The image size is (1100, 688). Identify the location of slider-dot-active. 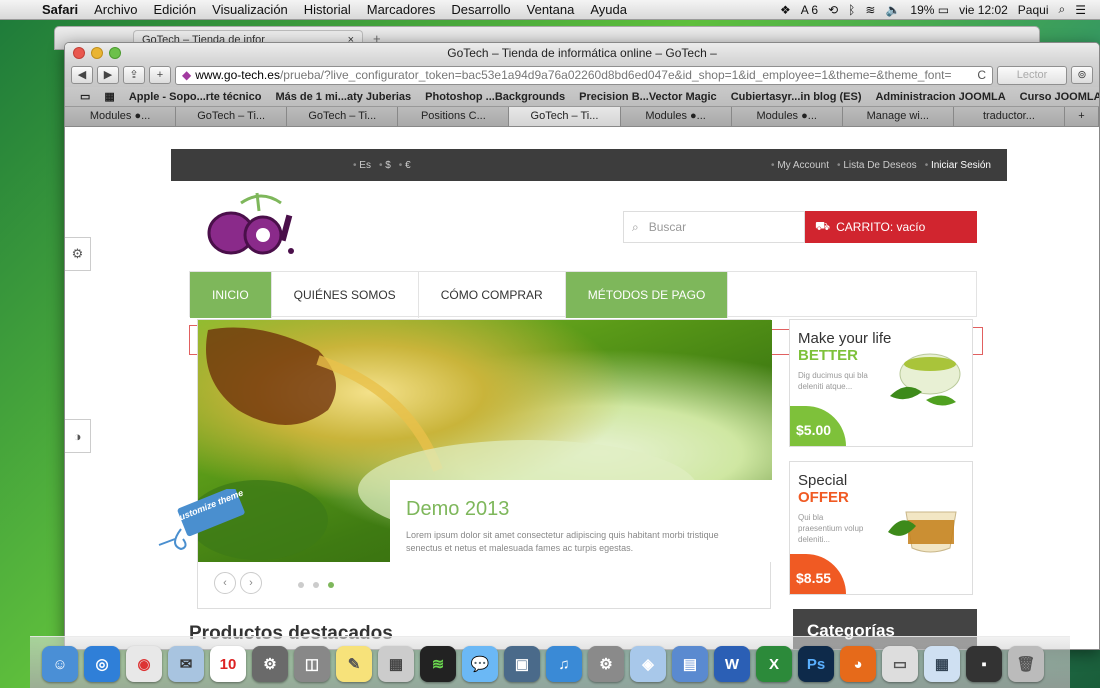
(331, 585).